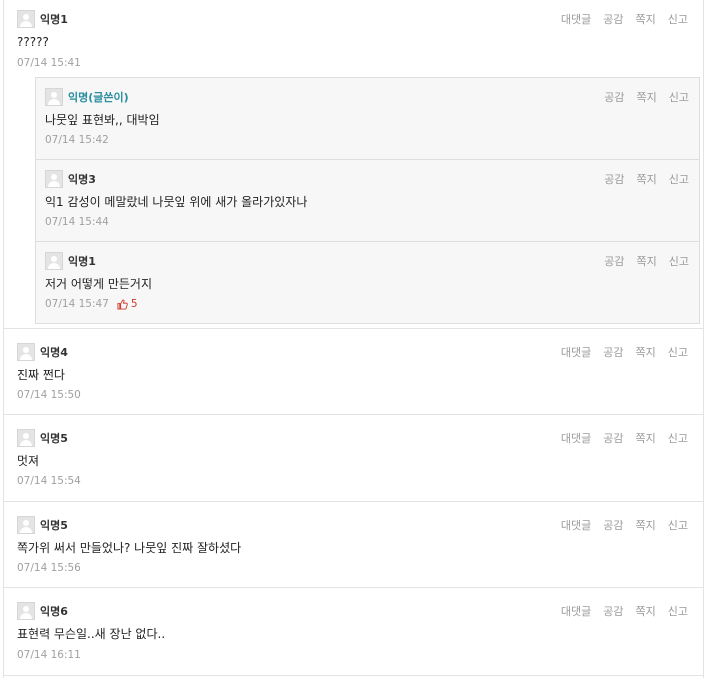  Describe the element at coordinates (49, 655) in the screenshot. I see `comment-time: 07/14 16:11` at that location.